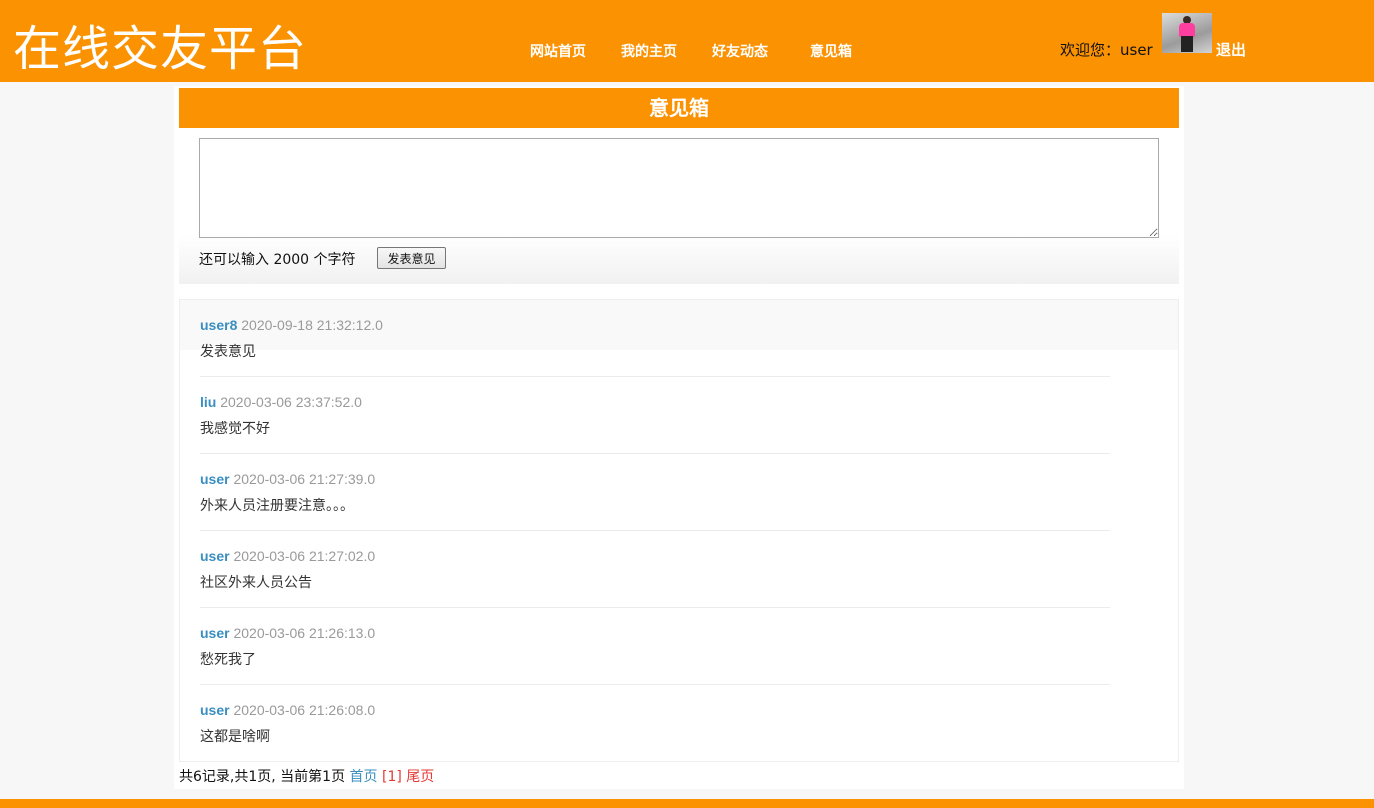 This screenshot has width=1374, height=808. Describe the element at coordinates (228, 352) in the screenshot. I see `entry-message: 发表意见` at that location.